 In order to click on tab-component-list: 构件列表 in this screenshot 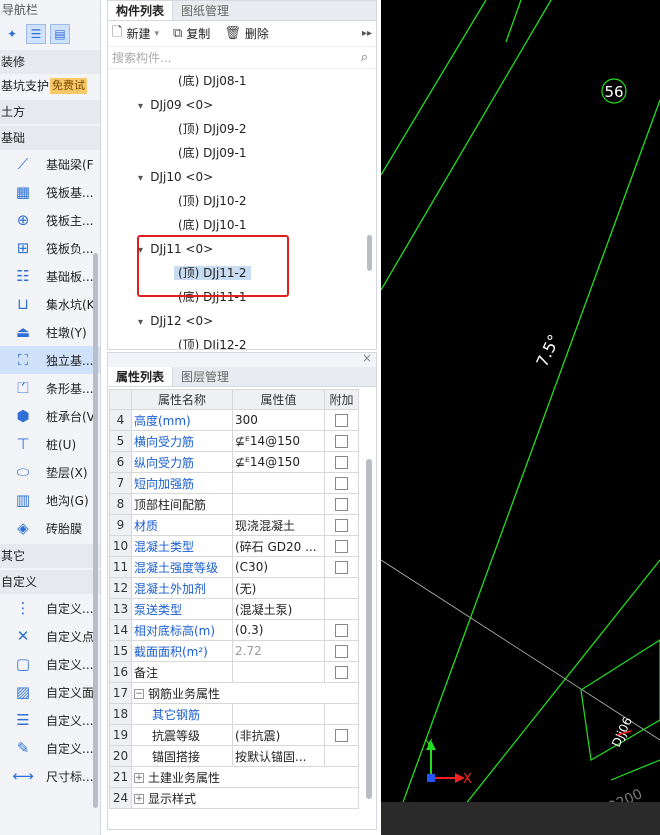, I will do `click(141, 10)`.